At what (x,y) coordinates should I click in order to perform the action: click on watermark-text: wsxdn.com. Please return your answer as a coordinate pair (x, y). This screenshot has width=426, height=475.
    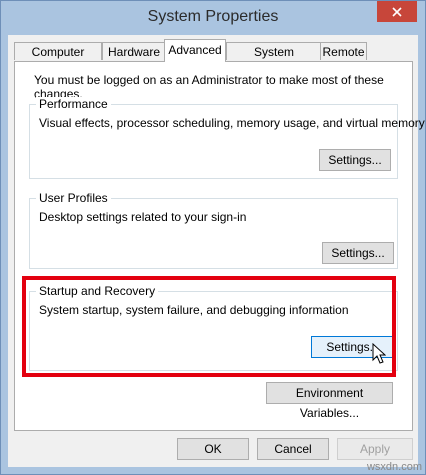
    Looking at the image, I should click on (394, 467).